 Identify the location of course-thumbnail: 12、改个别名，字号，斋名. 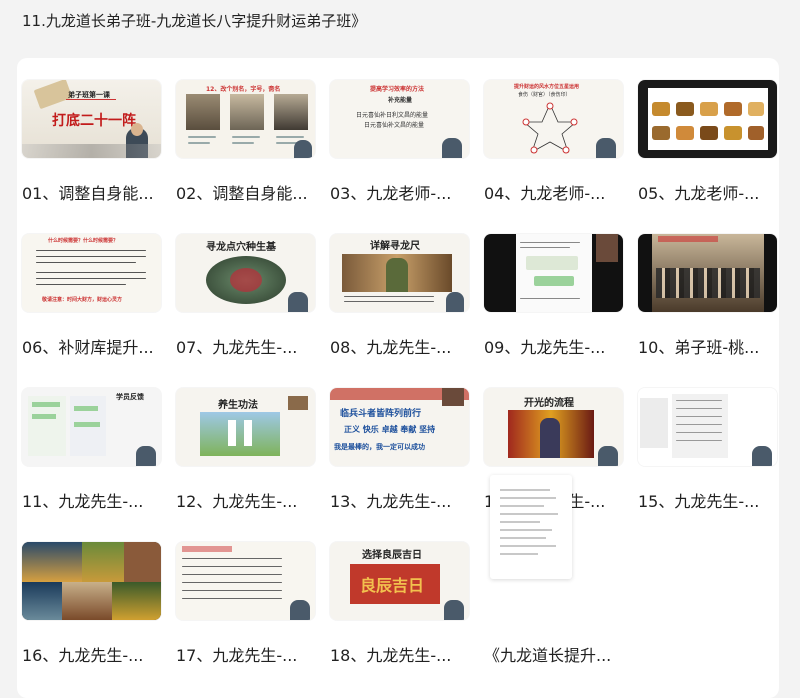
(245, 119).